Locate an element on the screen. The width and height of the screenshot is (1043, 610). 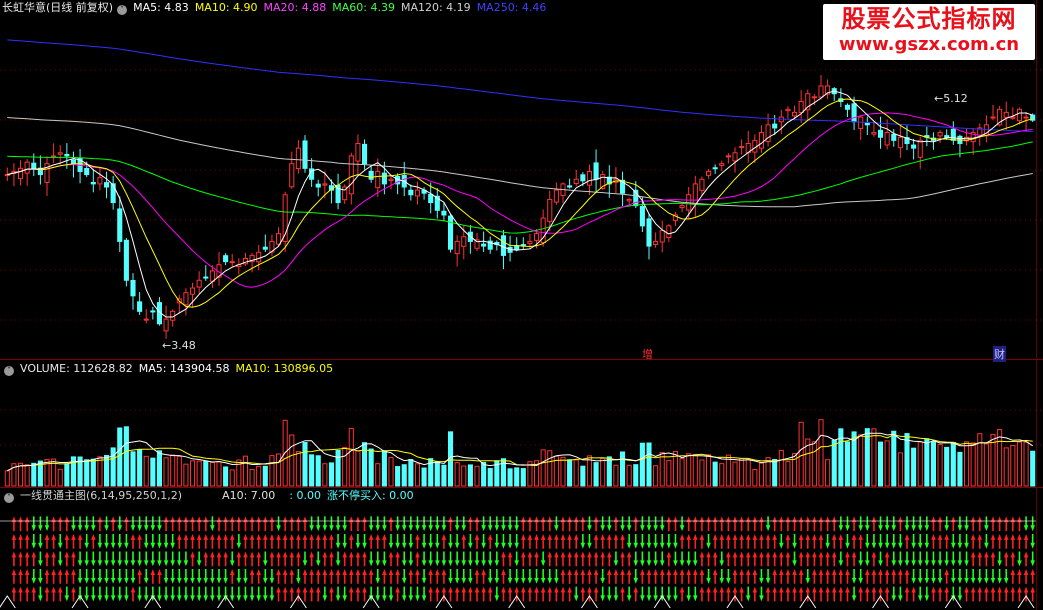
event-tag-zeng: 增 is located at coordinates (647, 354).